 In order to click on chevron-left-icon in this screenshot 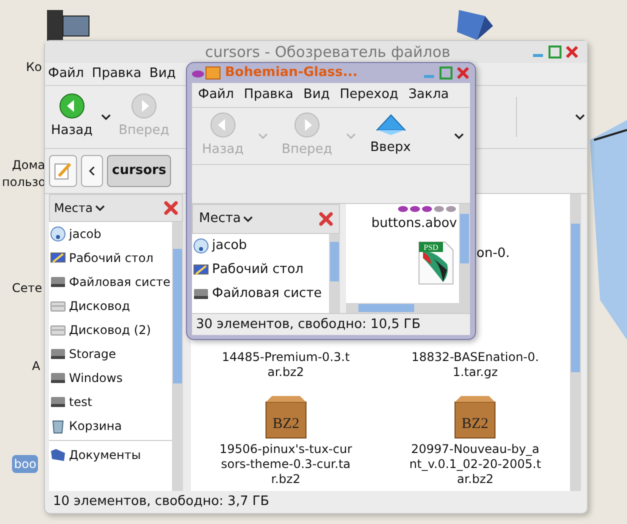, I will do `click(92, 171)`.